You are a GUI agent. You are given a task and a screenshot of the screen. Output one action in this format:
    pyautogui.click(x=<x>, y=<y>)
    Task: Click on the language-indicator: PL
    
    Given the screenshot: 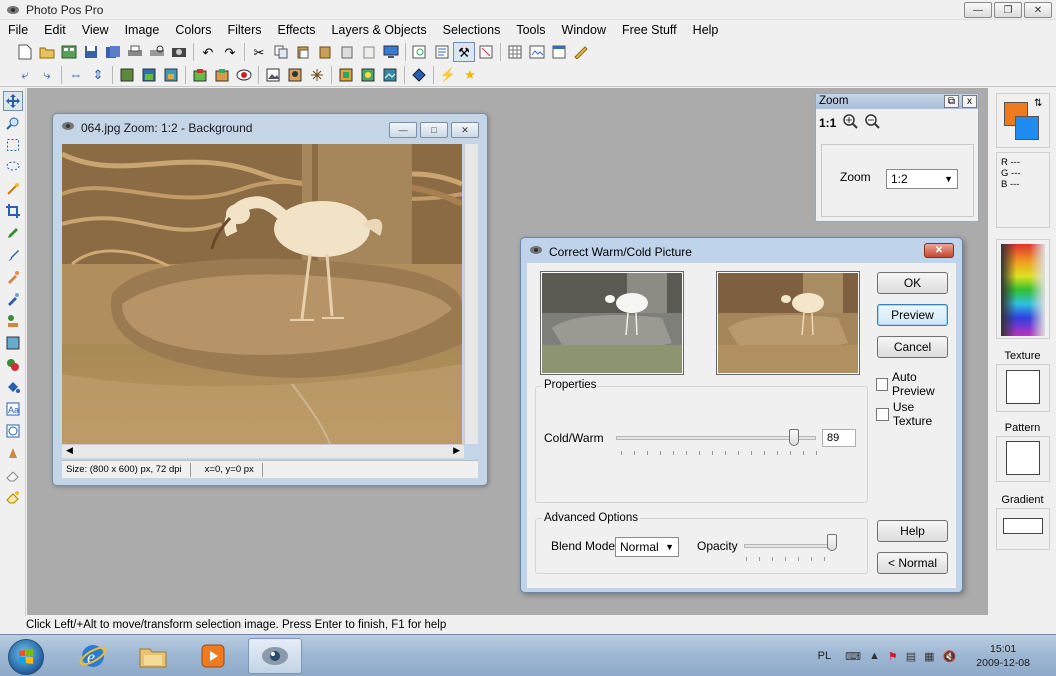 What is the action you would take?
    pyautogui.click(x=824, y=656)
    